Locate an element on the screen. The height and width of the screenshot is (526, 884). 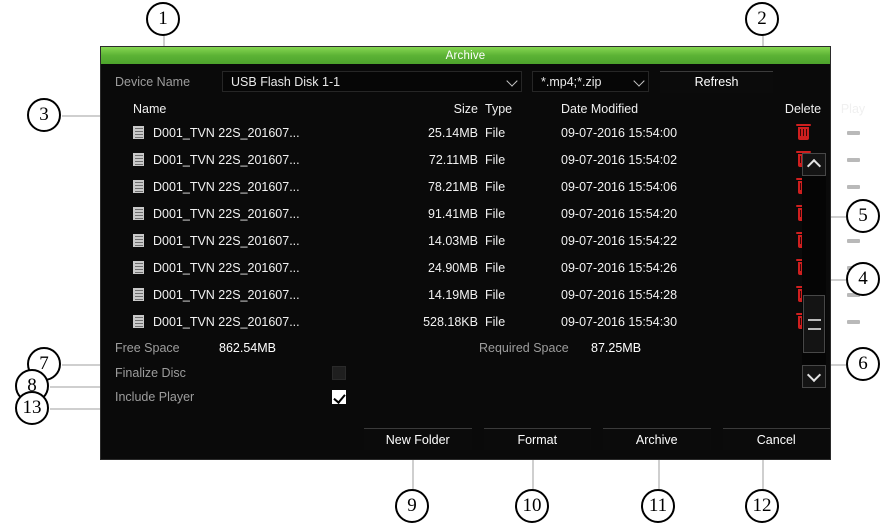
callout-4: 4 is located at coordinates (863, 279).